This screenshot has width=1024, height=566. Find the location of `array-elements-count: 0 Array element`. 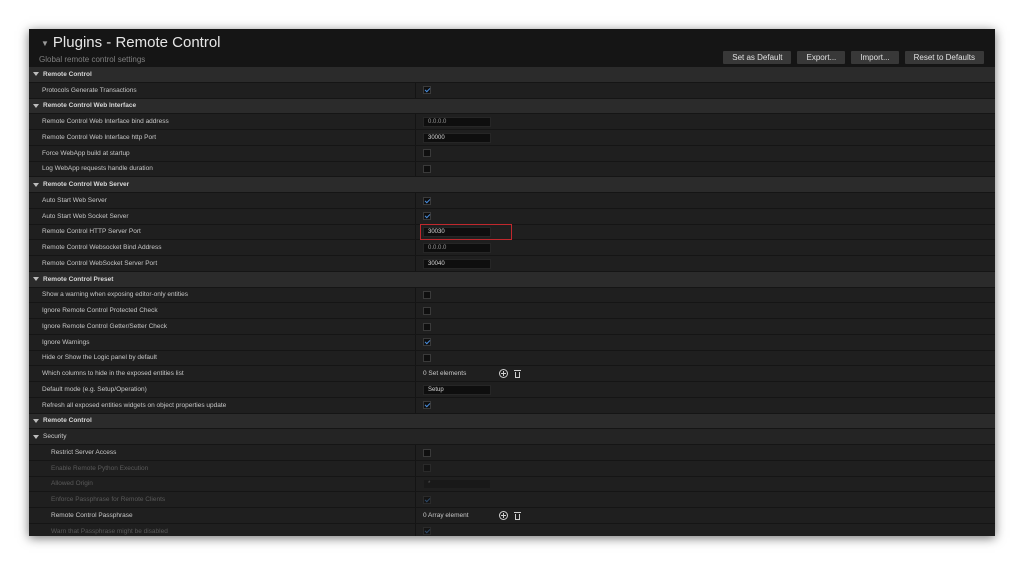

array-elements-count: 0 Array element is located at coordinates (446, 515).